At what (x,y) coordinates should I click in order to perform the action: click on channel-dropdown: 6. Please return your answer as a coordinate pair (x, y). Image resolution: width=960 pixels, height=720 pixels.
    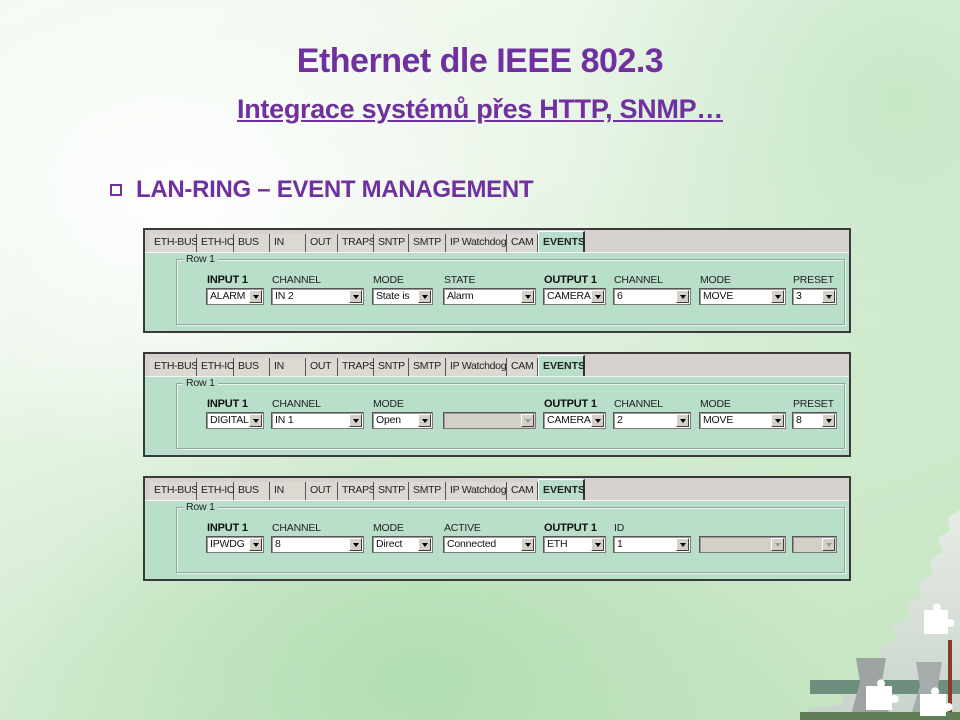
    Looking at the image, I should click on (652, 296).